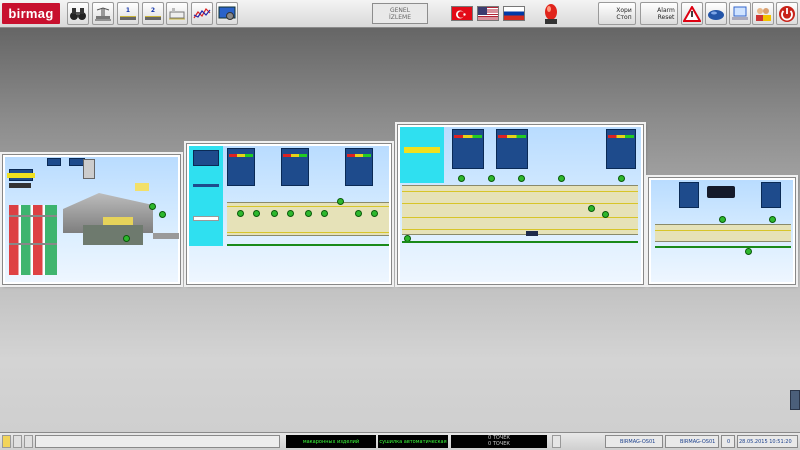  I want to click on storage-overview-screen, so click(722, 231).